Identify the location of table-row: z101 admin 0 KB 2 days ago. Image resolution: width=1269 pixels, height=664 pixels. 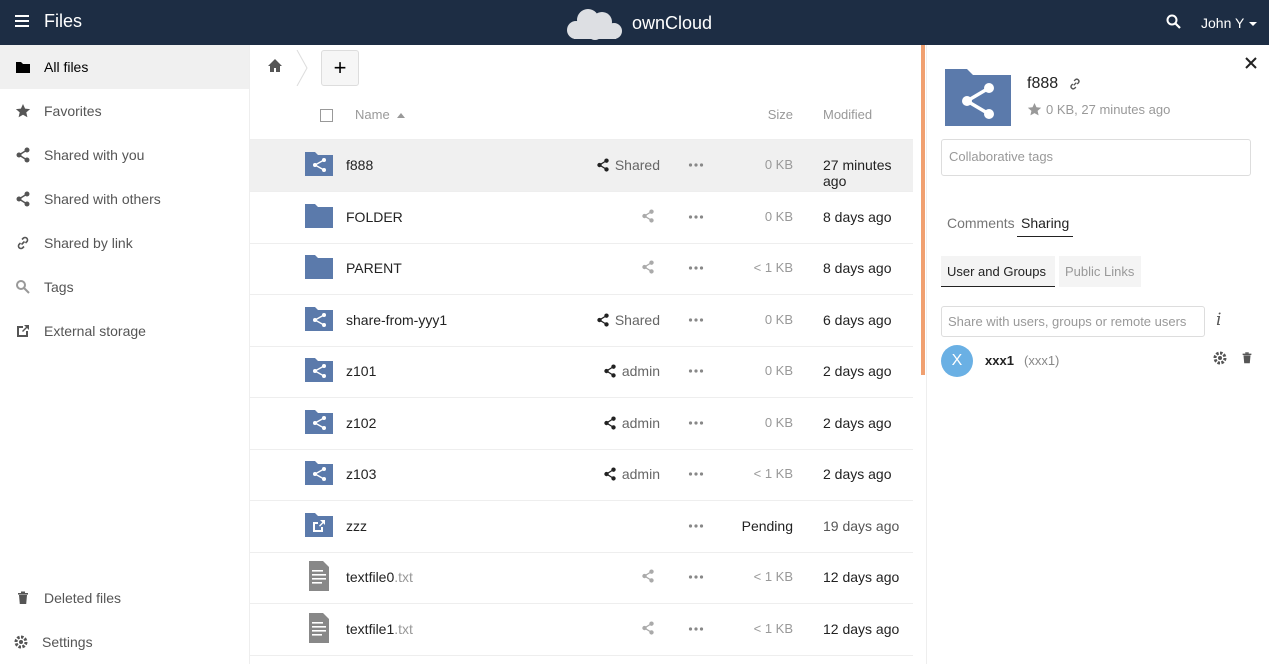
(581, 372).